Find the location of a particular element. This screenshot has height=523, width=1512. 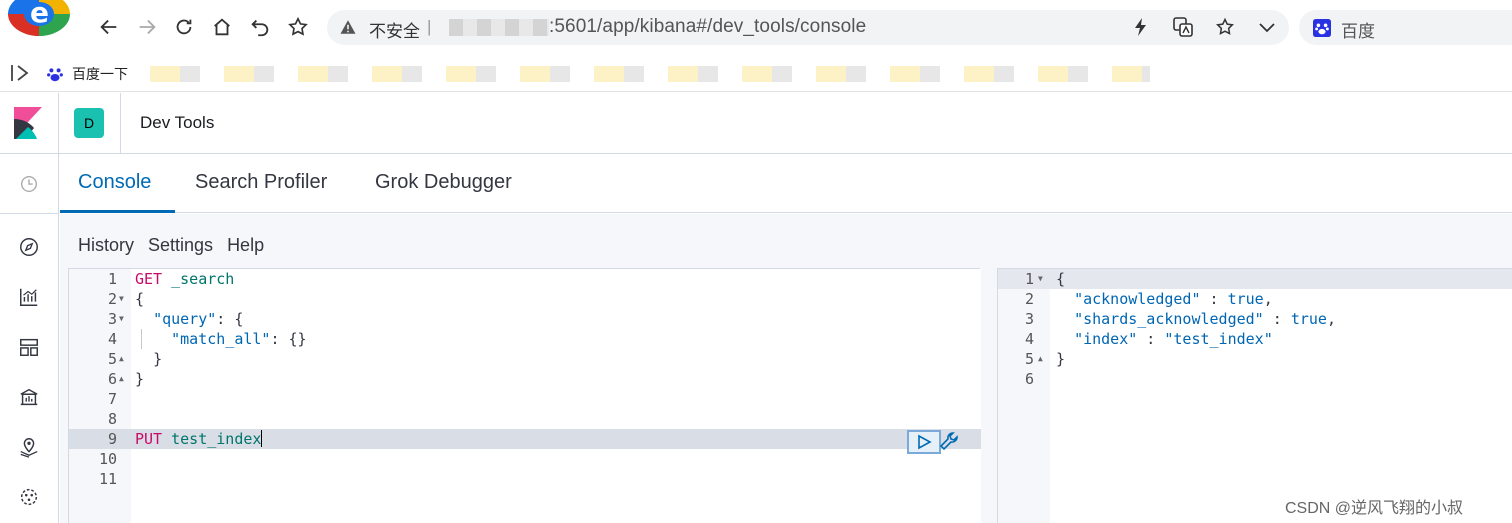

editor-active-line: 9 PUT test_index is located at coordinates (525, 439).